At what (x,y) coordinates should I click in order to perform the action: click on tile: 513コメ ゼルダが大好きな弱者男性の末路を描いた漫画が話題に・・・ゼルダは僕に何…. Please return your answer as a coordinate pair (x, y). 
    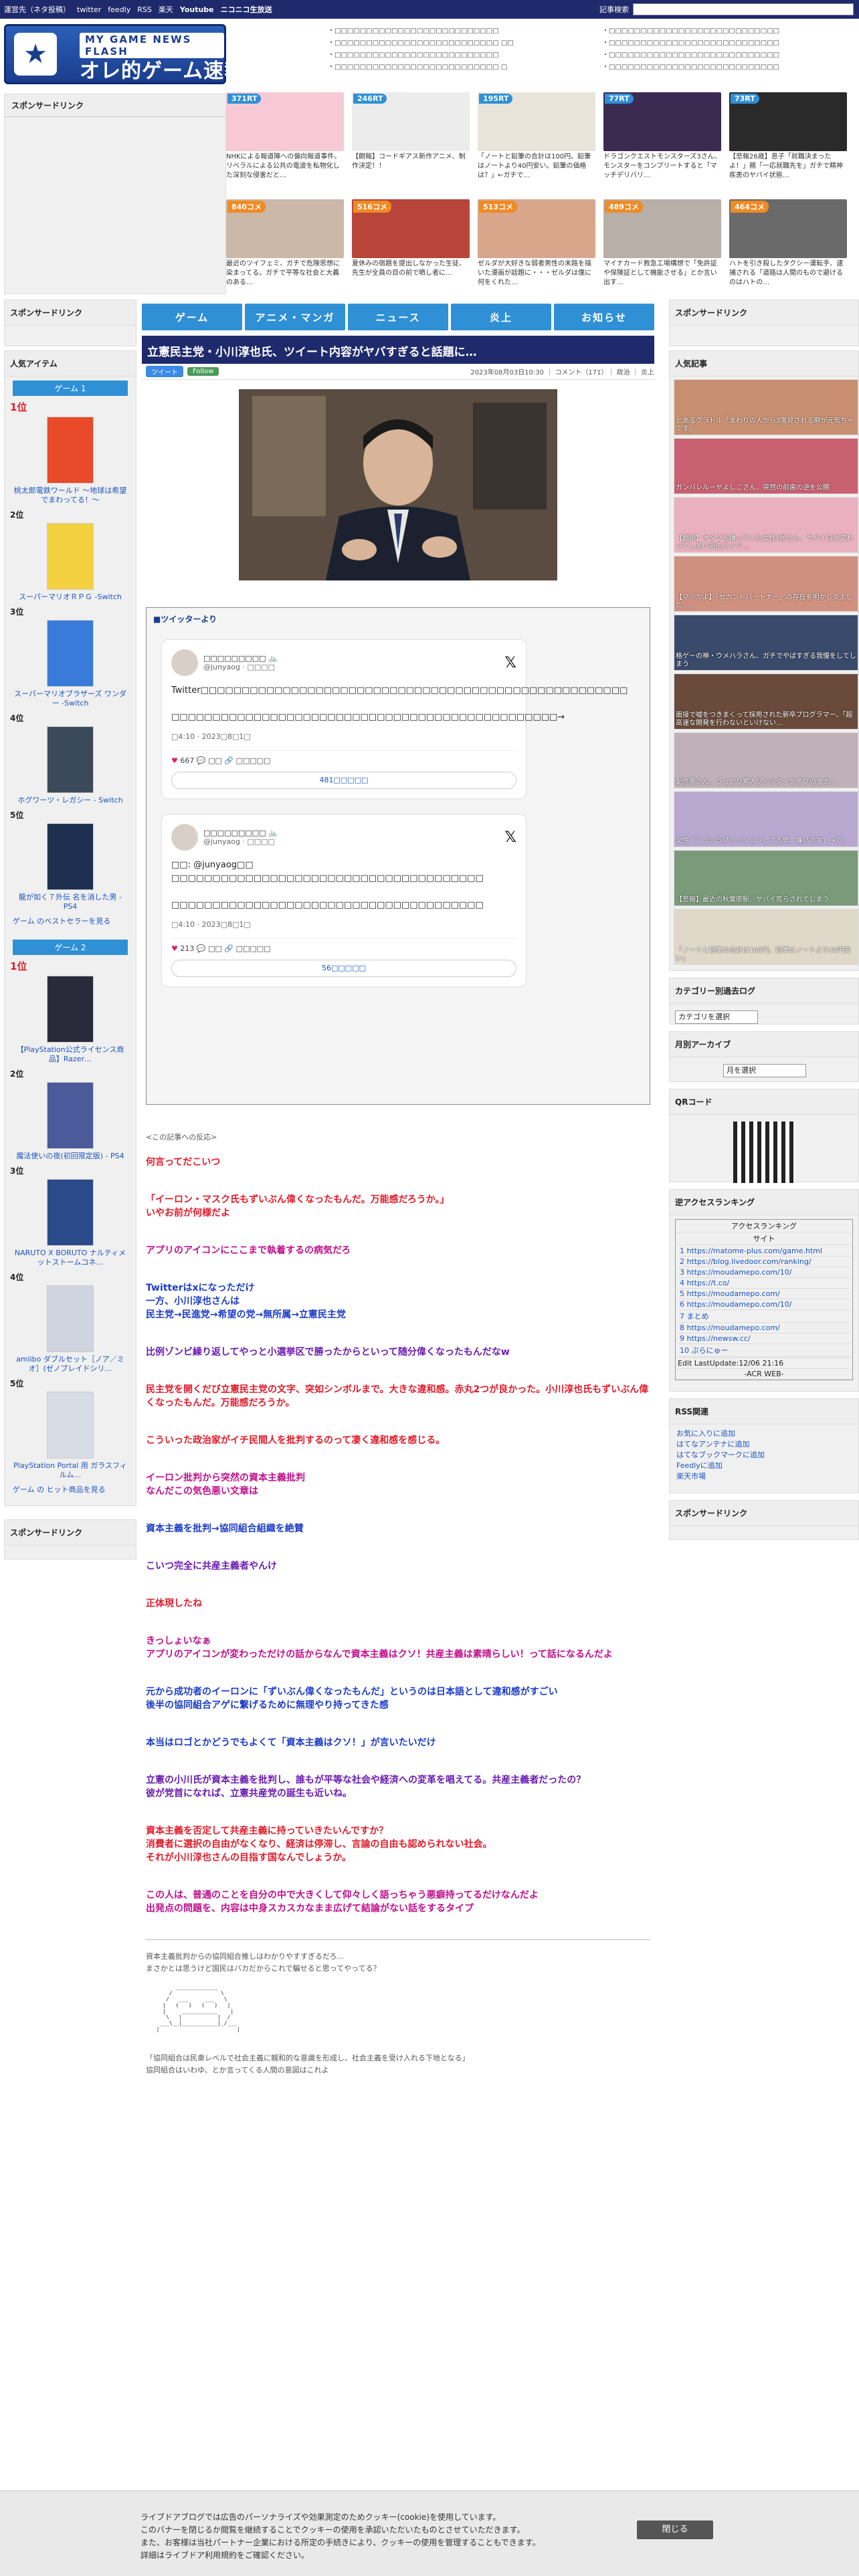
    Looking at the image, I should click on (536, 243).